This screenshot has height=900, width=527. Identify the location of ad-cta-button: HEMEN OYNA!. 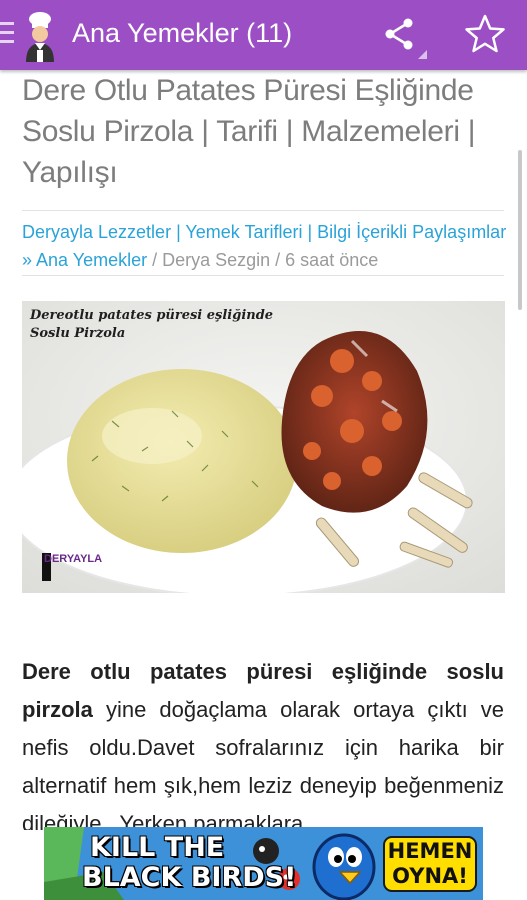
(430, 864).